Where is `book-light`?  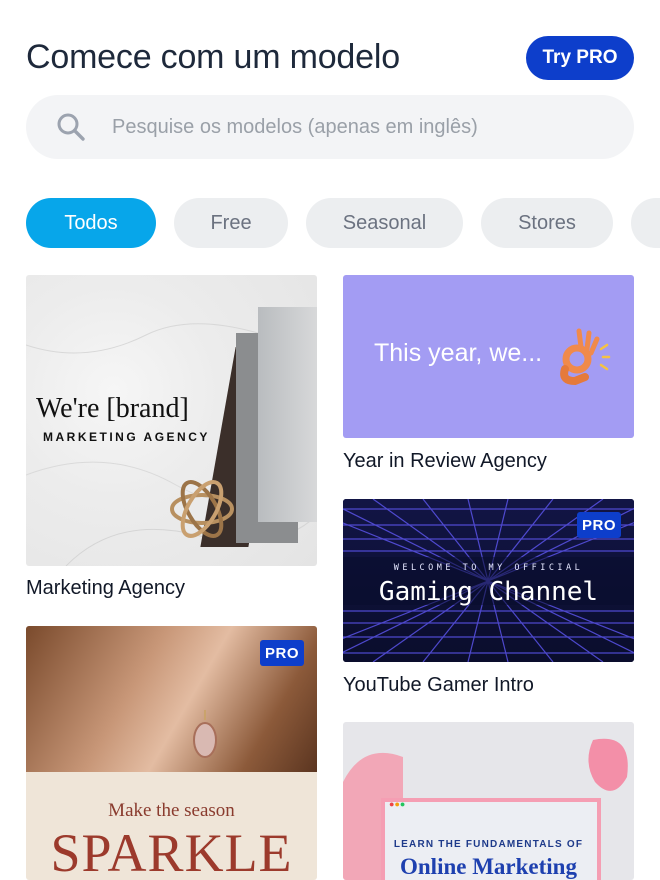
book-light is located at coordinates (287, 414).